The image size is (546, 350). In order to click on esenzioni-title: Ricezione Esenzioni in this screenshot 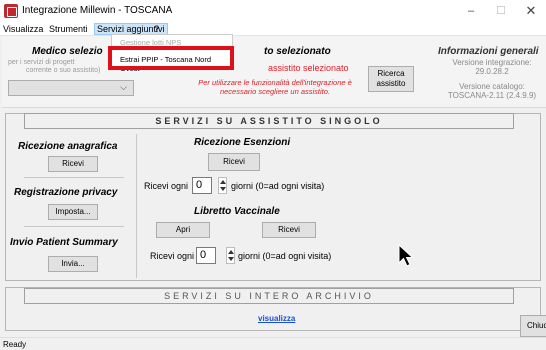, I will do `click(242, 142)`.